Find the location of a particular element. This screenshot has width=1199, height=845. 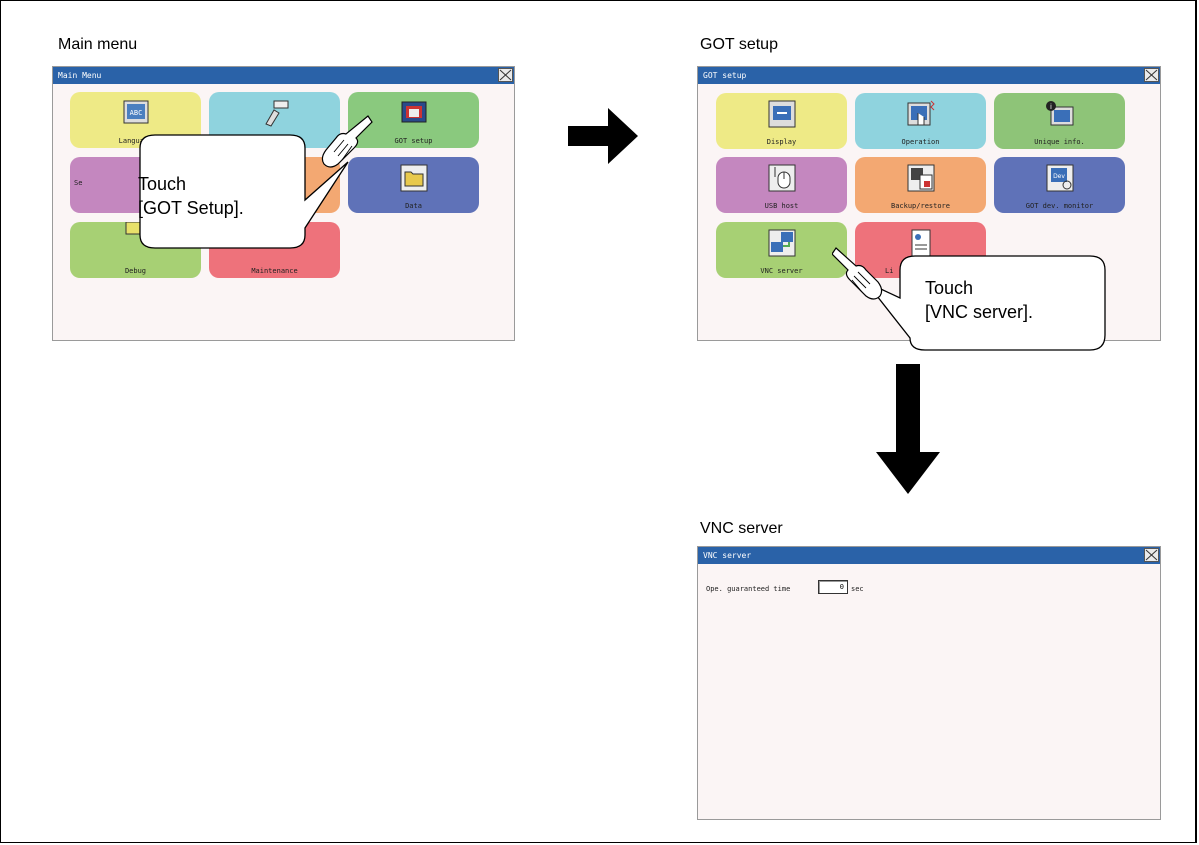

tile-vnc-server-label: VNC server is located at coordinates (781, 271).